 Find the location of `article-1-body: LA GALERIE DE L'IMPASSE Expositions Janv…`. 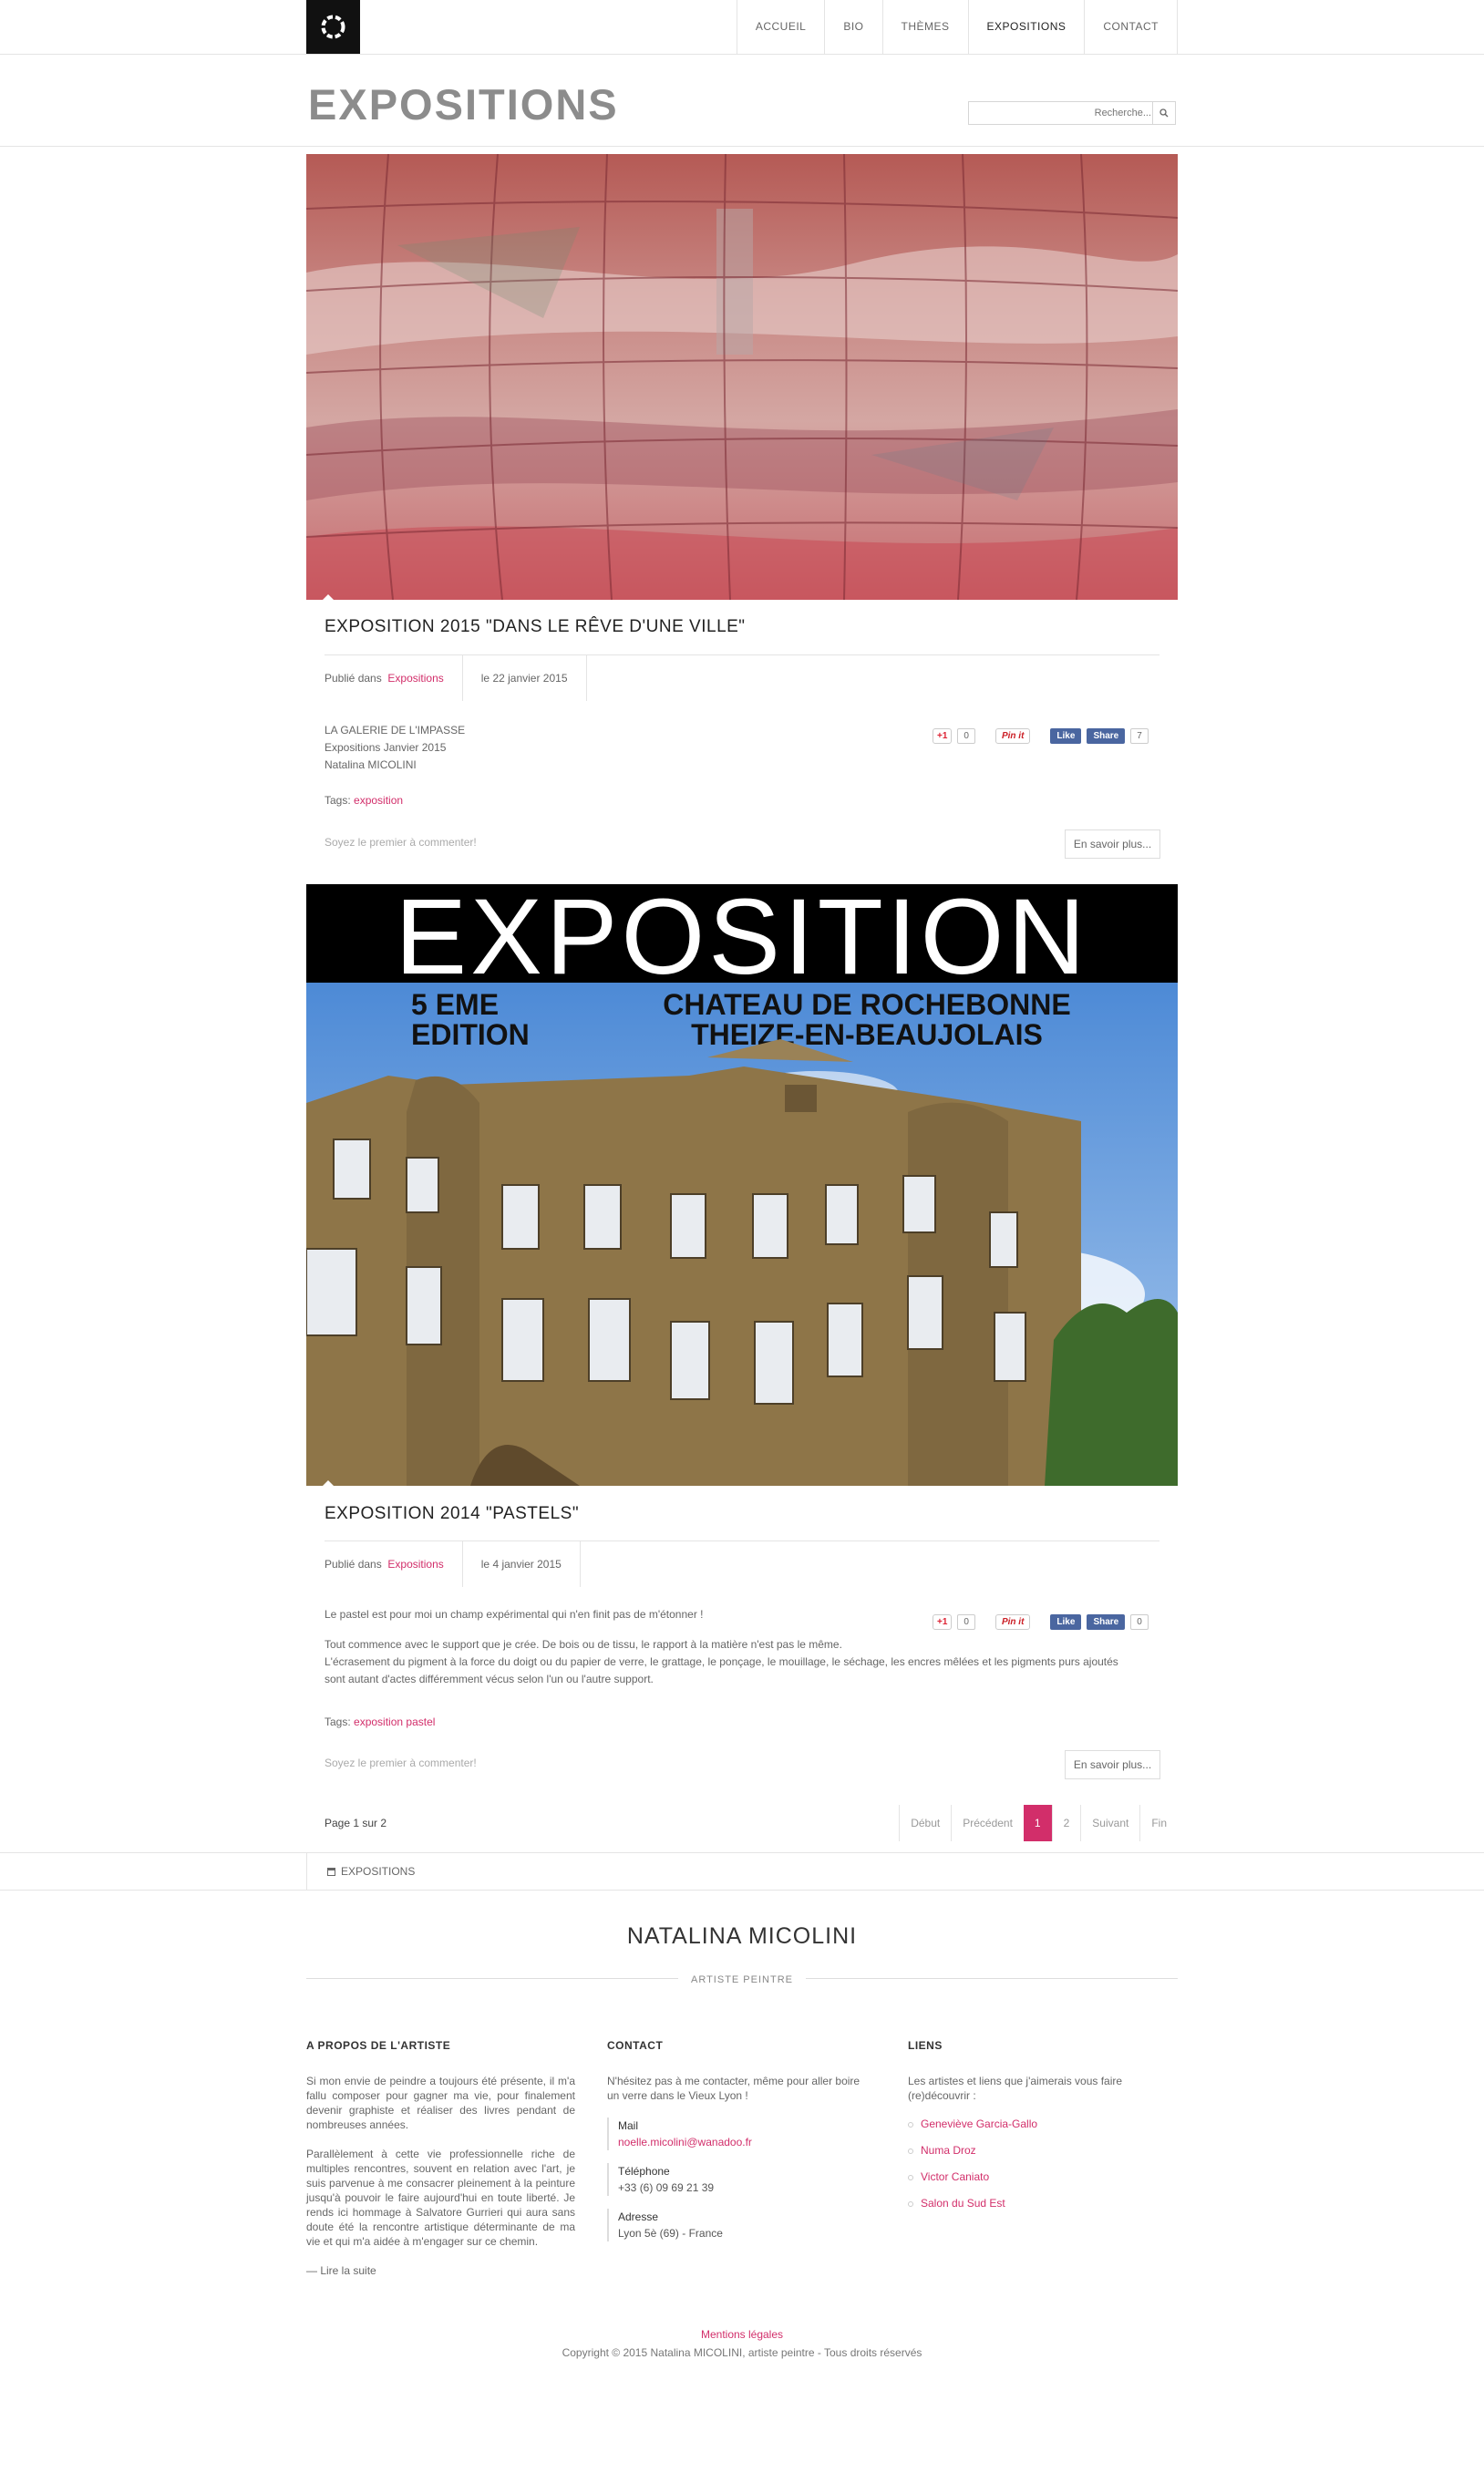

article-1-body: LA GALERIE DE L'IMPASSE Expositions Janv… is located at coordinates (395, 748).